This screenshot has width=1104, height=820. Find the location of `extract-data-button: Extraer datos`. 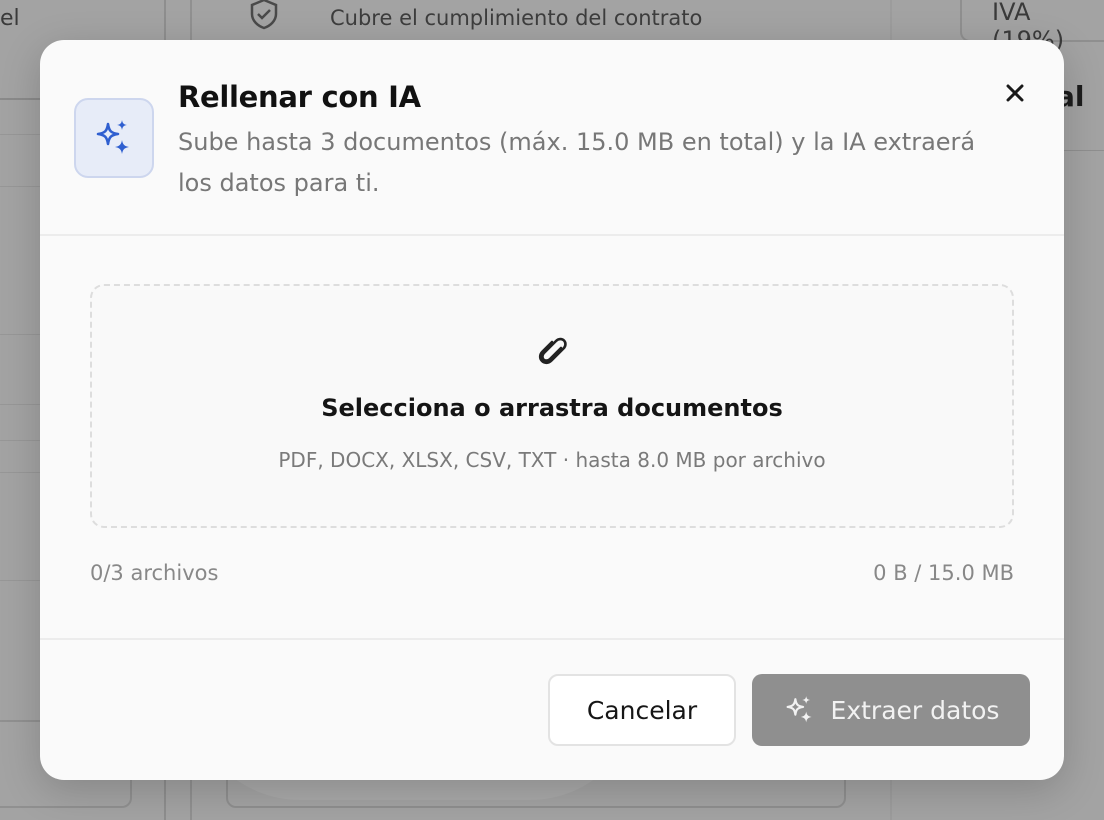

extract-data-button: Extraer datos is located at coordinates (891, 710).